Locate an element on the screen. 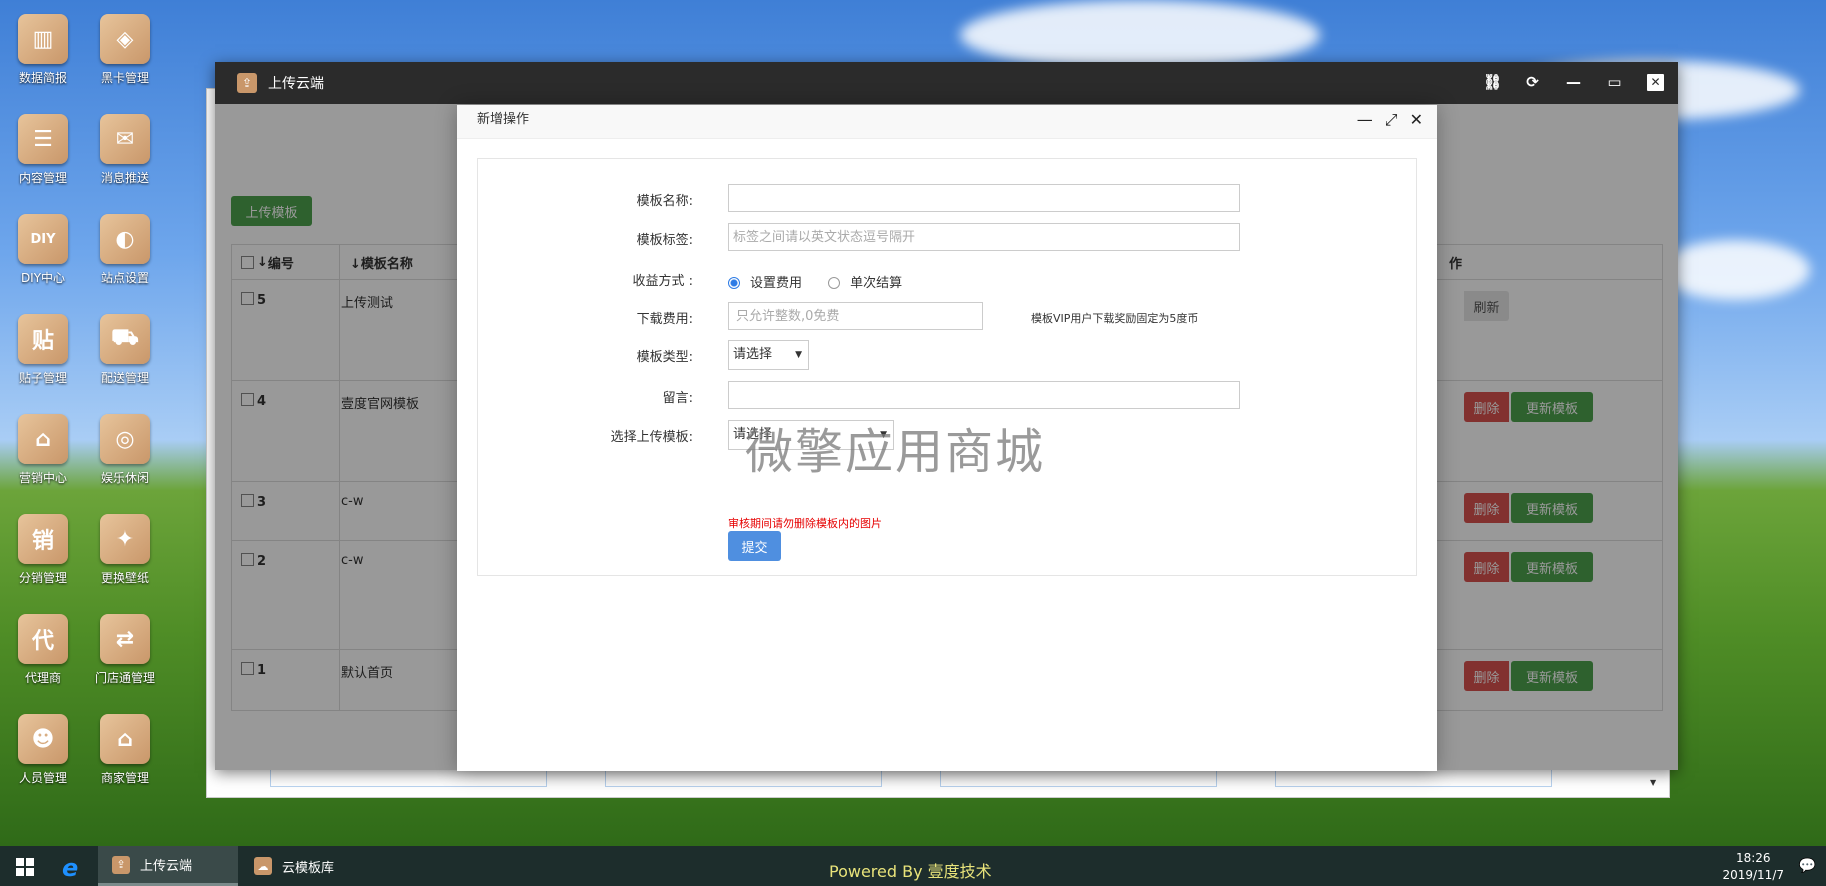 The image size is (1826, 886). form-row-tags: 模板标签: 标签之间请以英文状态逗号隔开 is located at coordinates (947, 238).